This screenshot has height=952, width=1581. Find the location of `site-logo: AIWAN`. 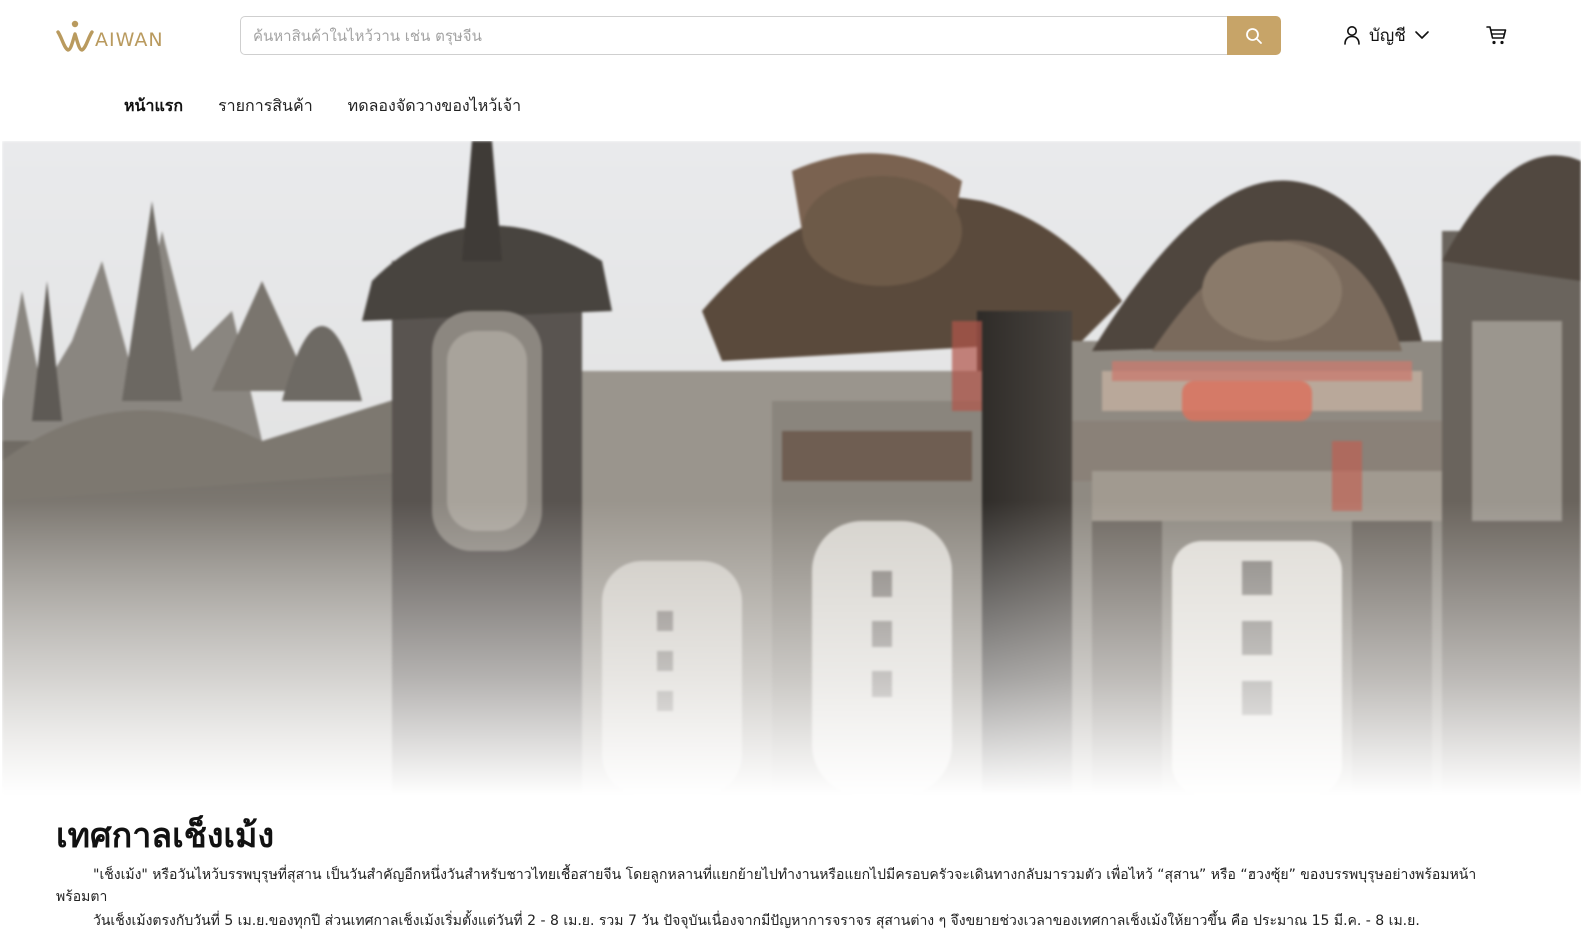

site-logo: AIWAN is located at coordinates (110, 36).